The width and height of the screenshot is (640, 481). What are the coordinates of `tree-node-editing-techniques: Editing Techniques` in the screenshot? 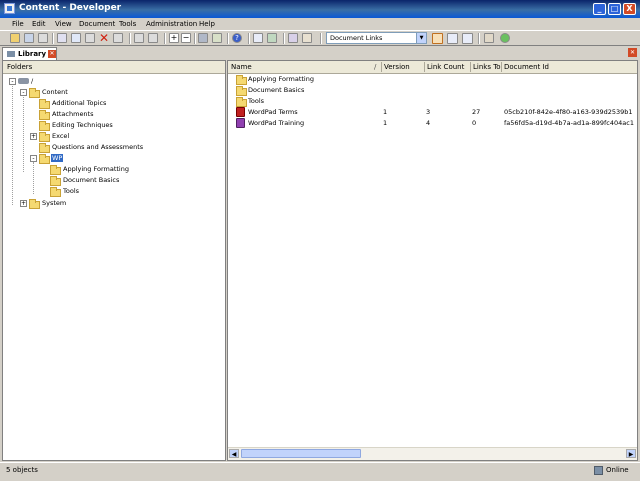 It's located at (113, 125).